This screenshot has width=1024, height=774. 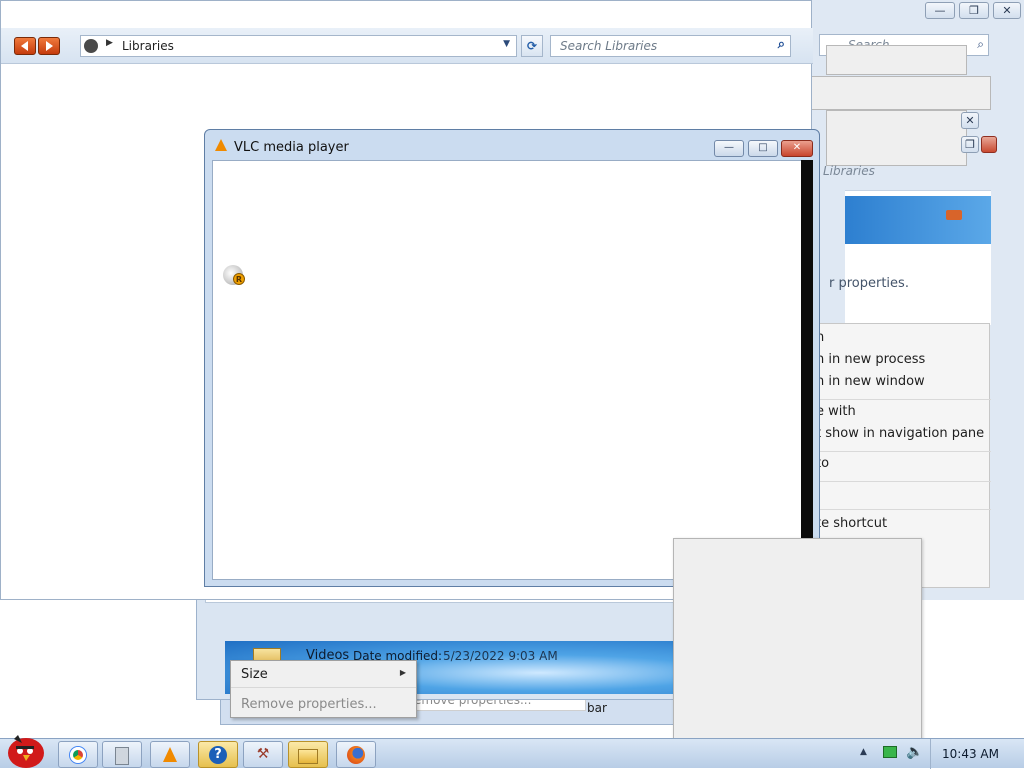 I want to click on submenu-arrow-icon: ▶, so click(x=402, y=672).